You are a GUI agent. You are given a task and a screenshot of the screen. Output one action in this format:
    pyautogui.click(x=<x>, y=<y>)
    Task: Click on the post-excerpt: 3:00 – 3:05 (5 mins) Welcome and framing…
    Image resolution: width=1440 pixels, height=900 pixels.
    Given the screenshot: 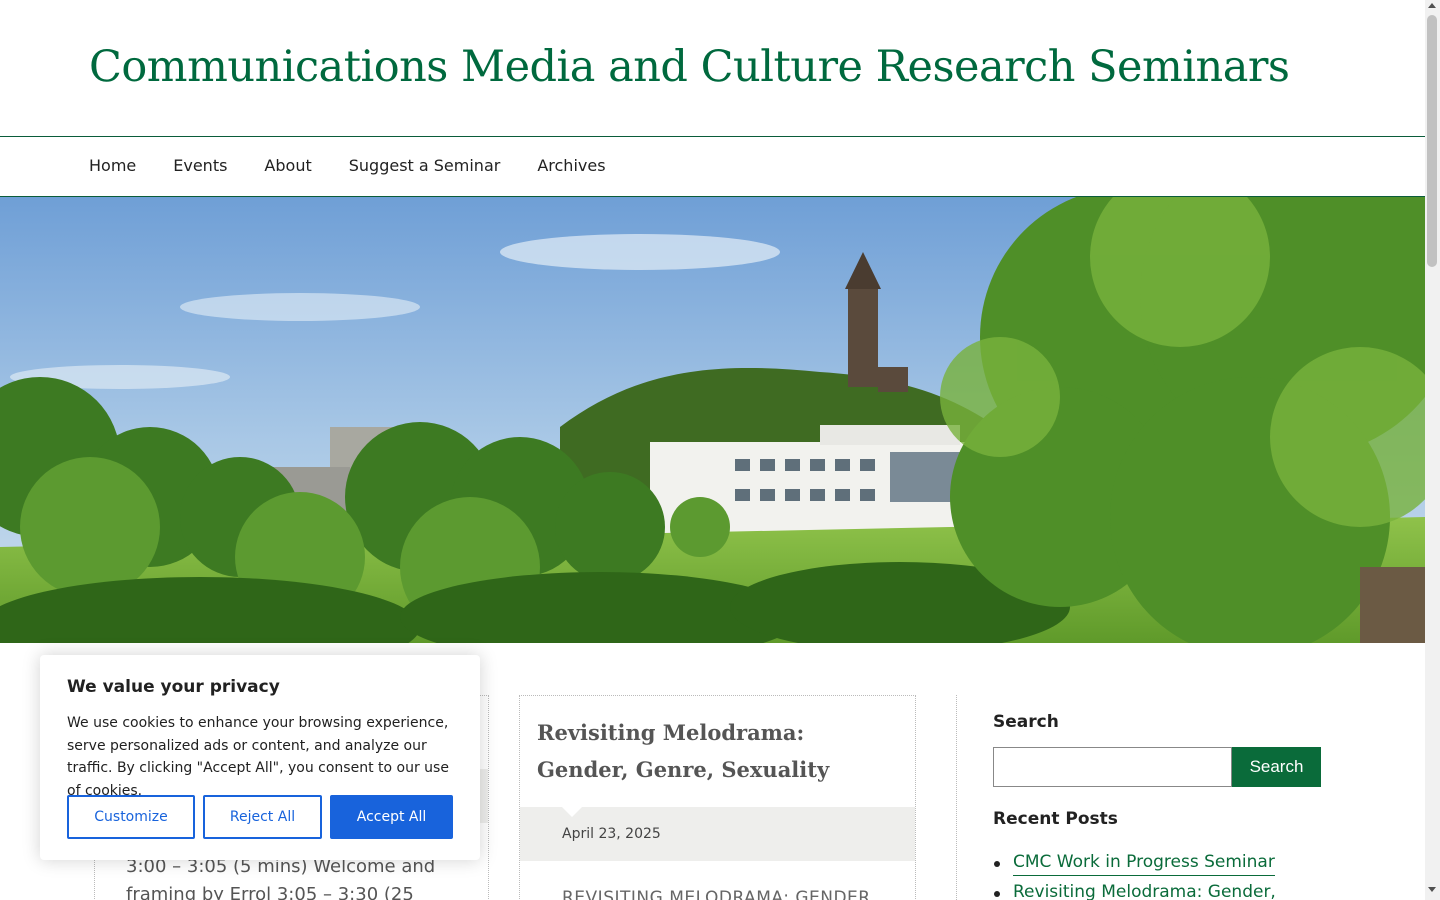 What is the action you would take?
    pyautogui.click(x=281, y=878)
    